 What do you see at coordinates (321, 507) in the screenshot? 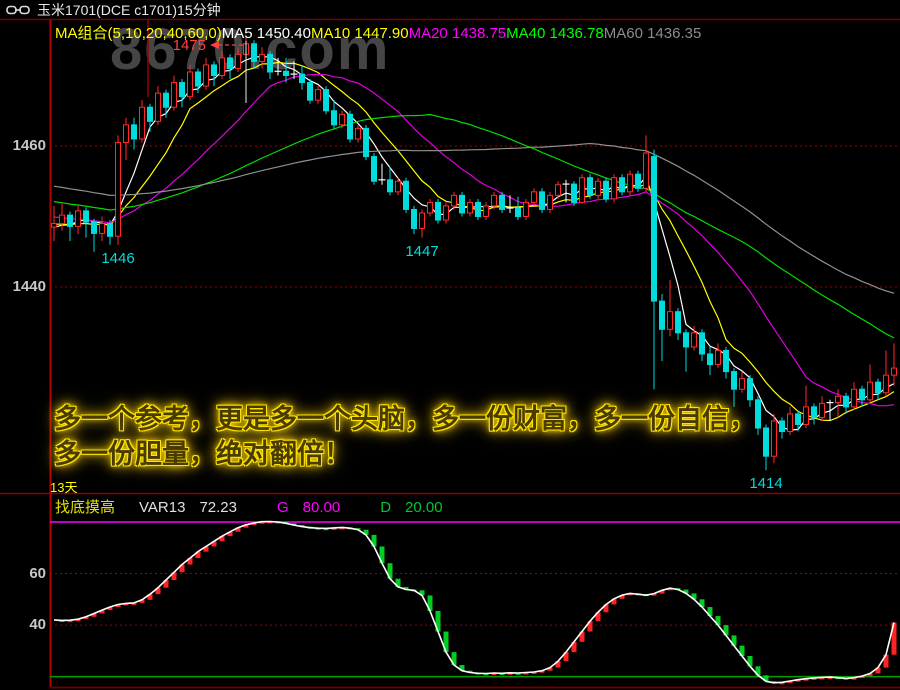
I see `indicator-g-value: 80.00` at bounding box center [321, 507].